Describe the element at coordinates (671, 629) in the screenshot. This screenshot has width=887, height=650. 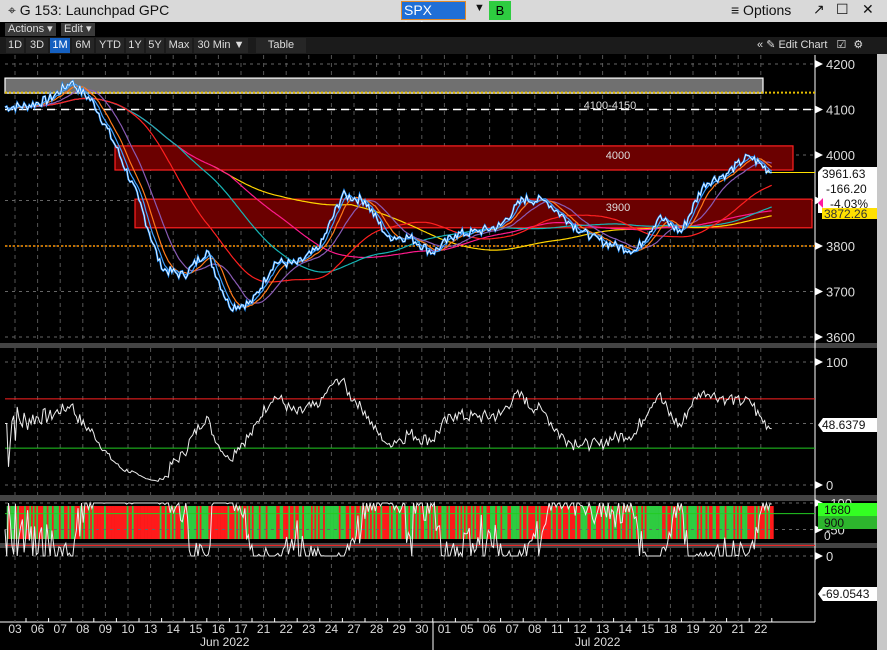
I see `x-tick-label: 18` at that location.